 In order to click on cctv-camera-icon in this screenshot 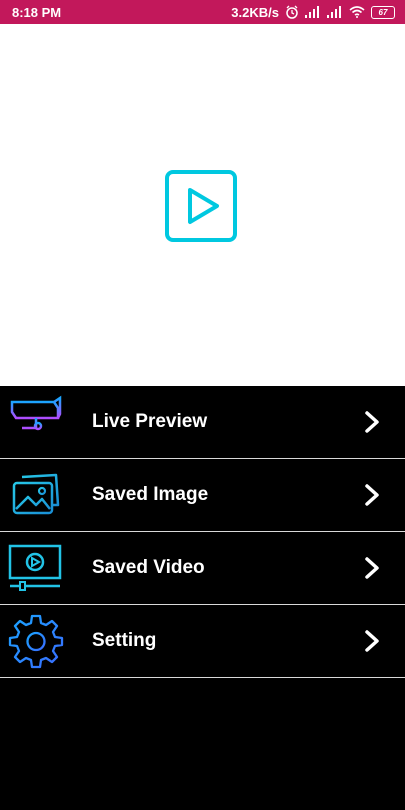, I will do `click(36, 420)`.